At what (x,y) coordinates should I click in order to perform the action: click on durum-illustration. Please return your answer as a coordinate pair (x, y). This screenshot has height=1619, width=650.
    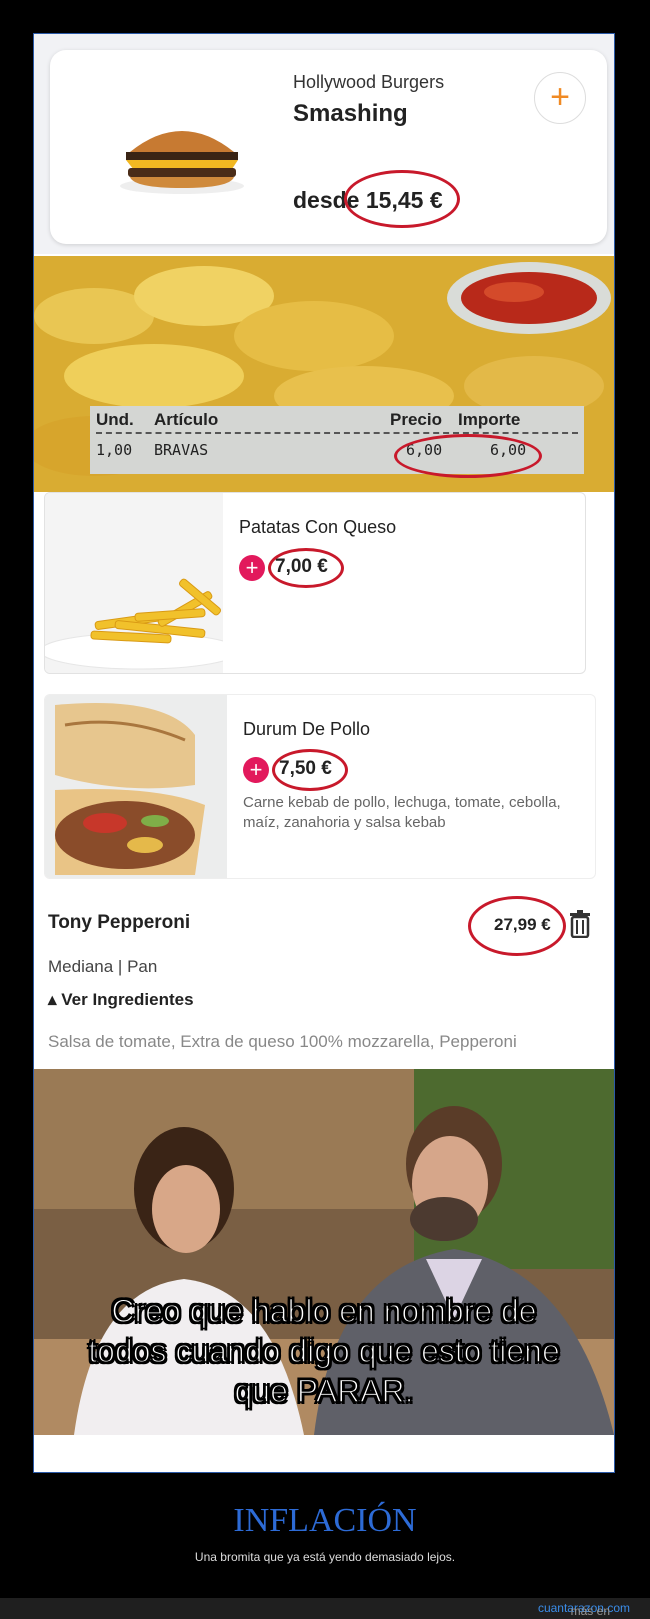
    Looking at the image, I should click on (136, 786).